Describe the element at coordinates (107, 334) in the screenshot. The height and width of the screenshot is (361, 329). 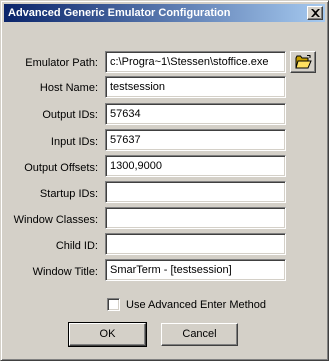
I see `ok-button: OK` at that location.